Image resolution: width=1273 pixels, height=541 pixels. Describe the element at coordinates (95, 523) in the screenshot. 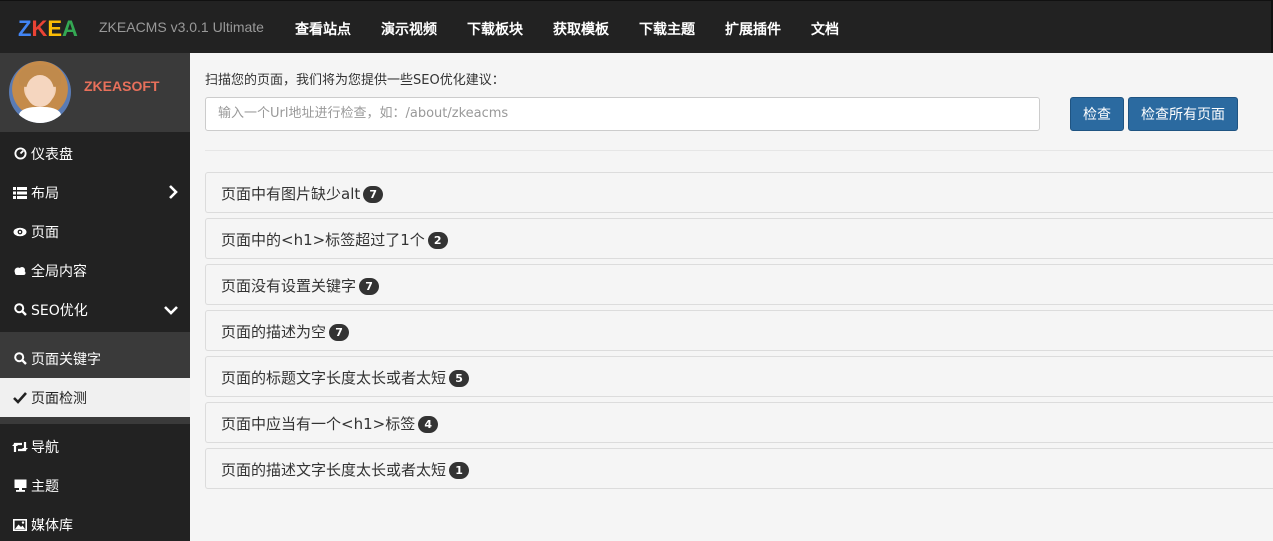

I see `sidebar-item-media: 媒体库` at that location.